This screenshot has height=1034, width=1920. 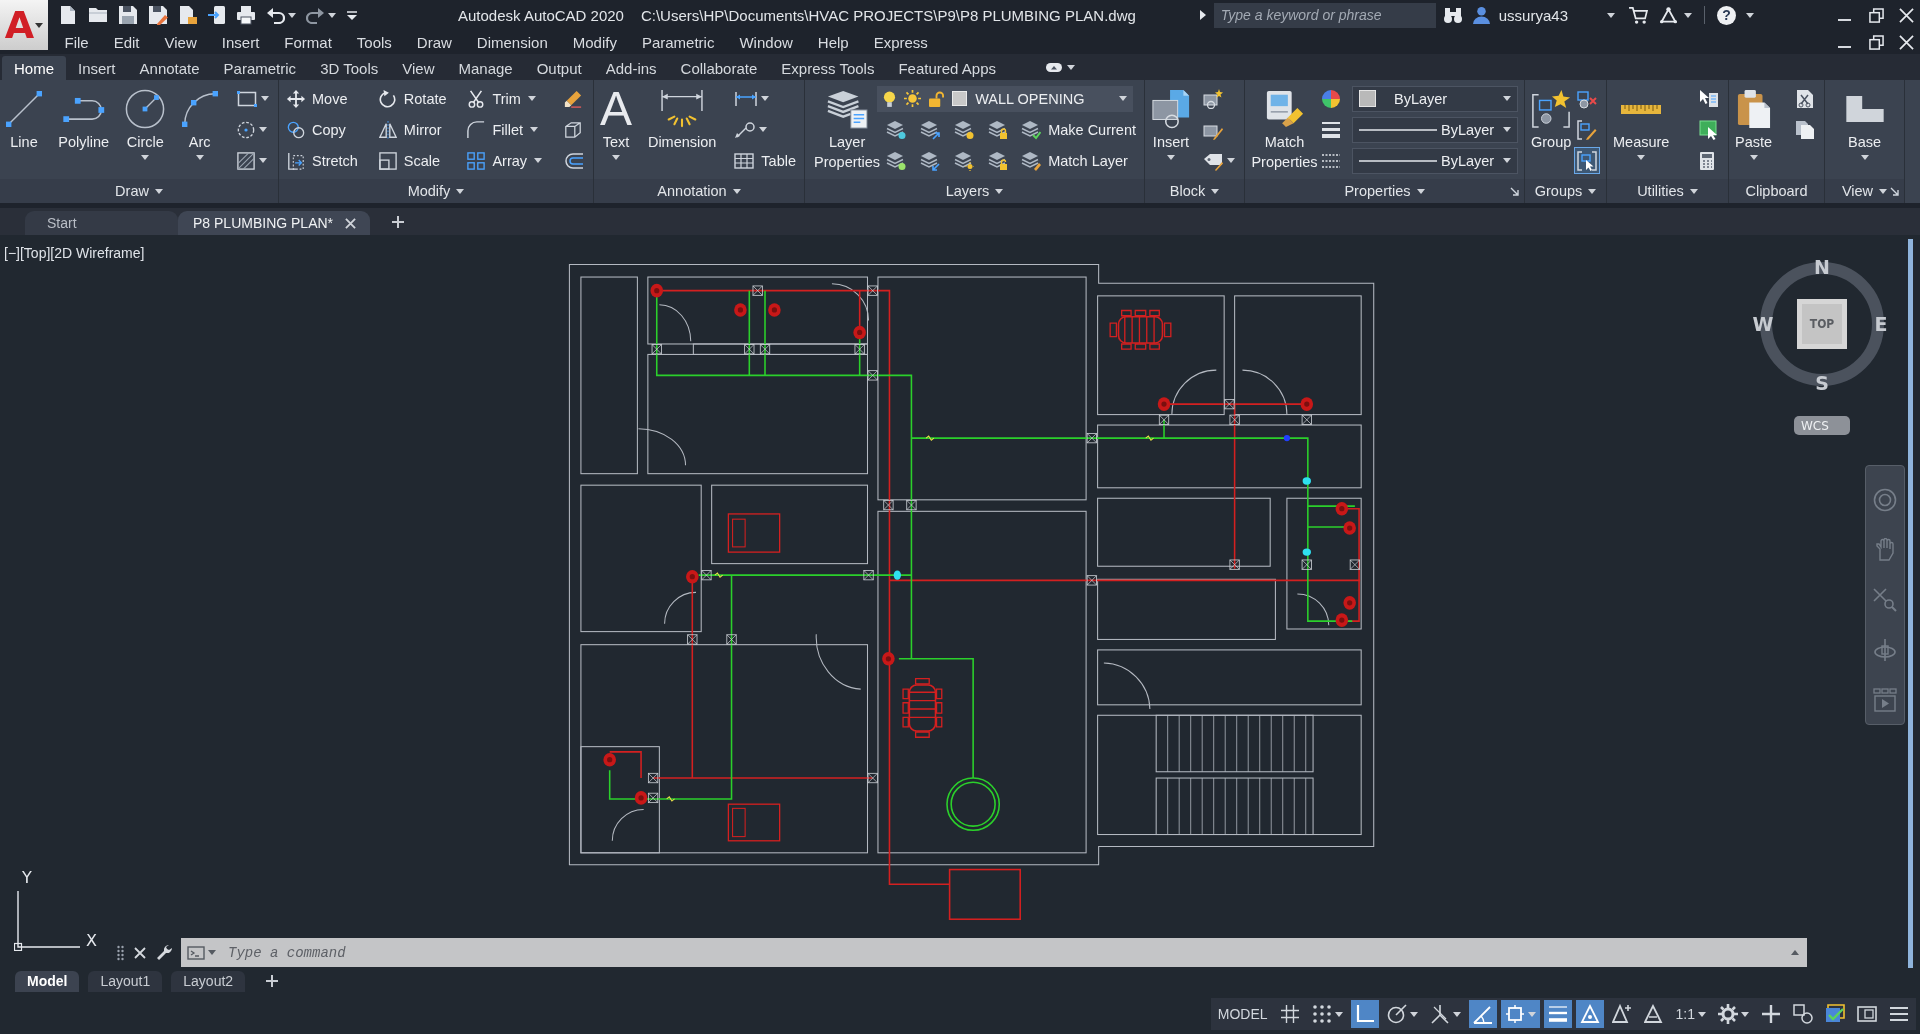 I want to click on panel-title-button: Properties, so click(x=1384, y=191).